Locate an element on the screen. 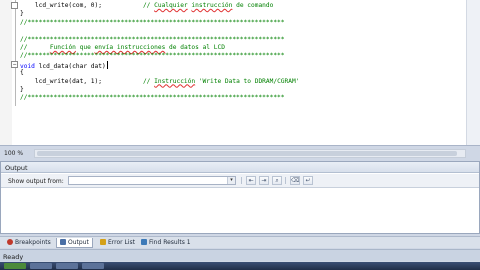 This screenshot has width=480, height=270. scroll-thumb is located at coordinates (247, 153).